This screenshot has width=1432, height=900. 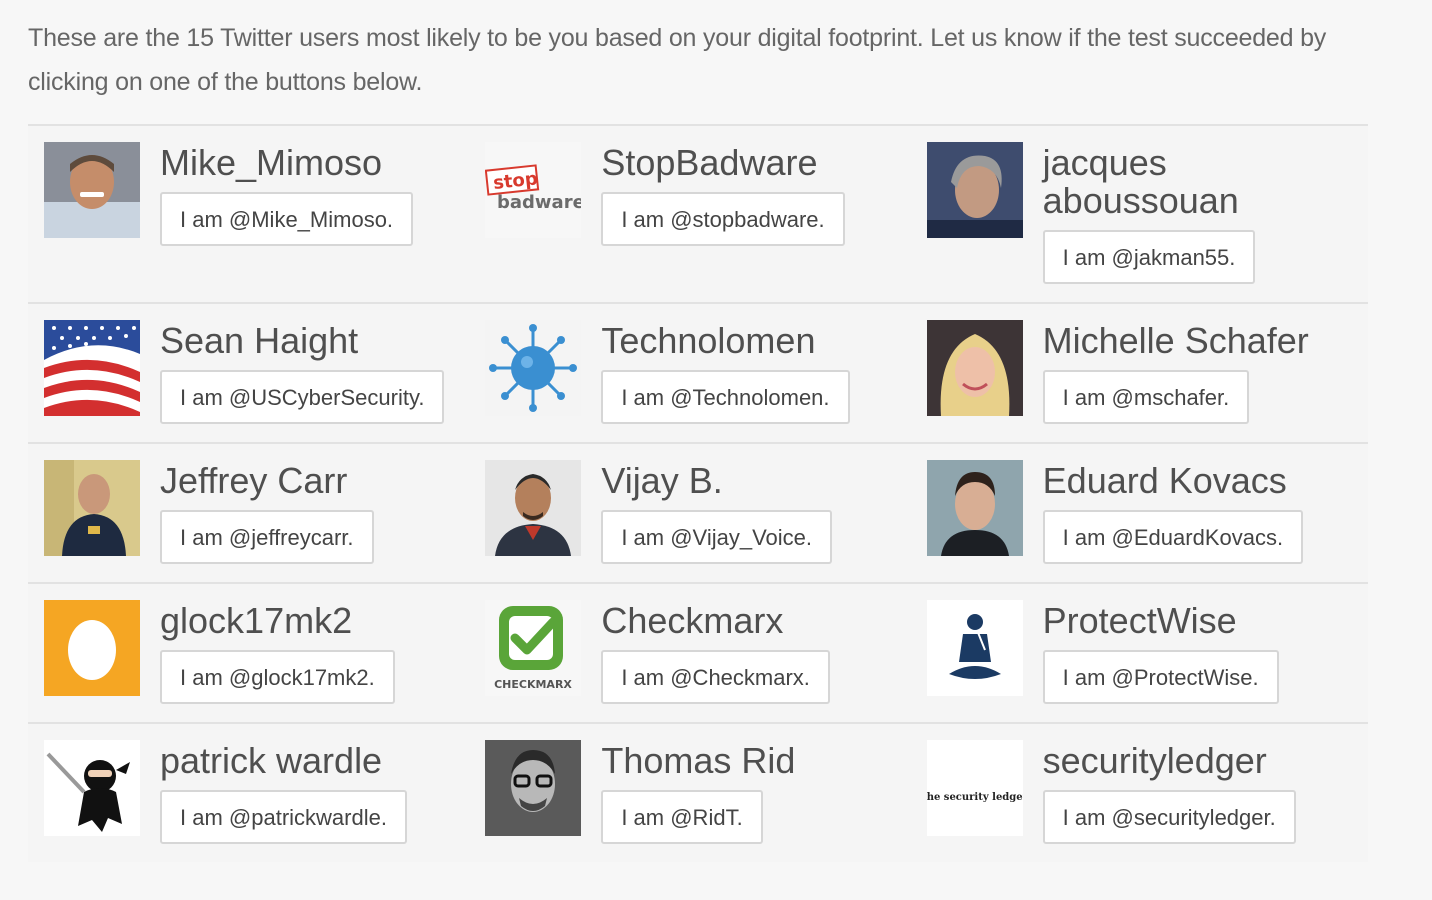 I want to click on i-am-button: I am @USCyberSecurity., so click(x=302, y=397).